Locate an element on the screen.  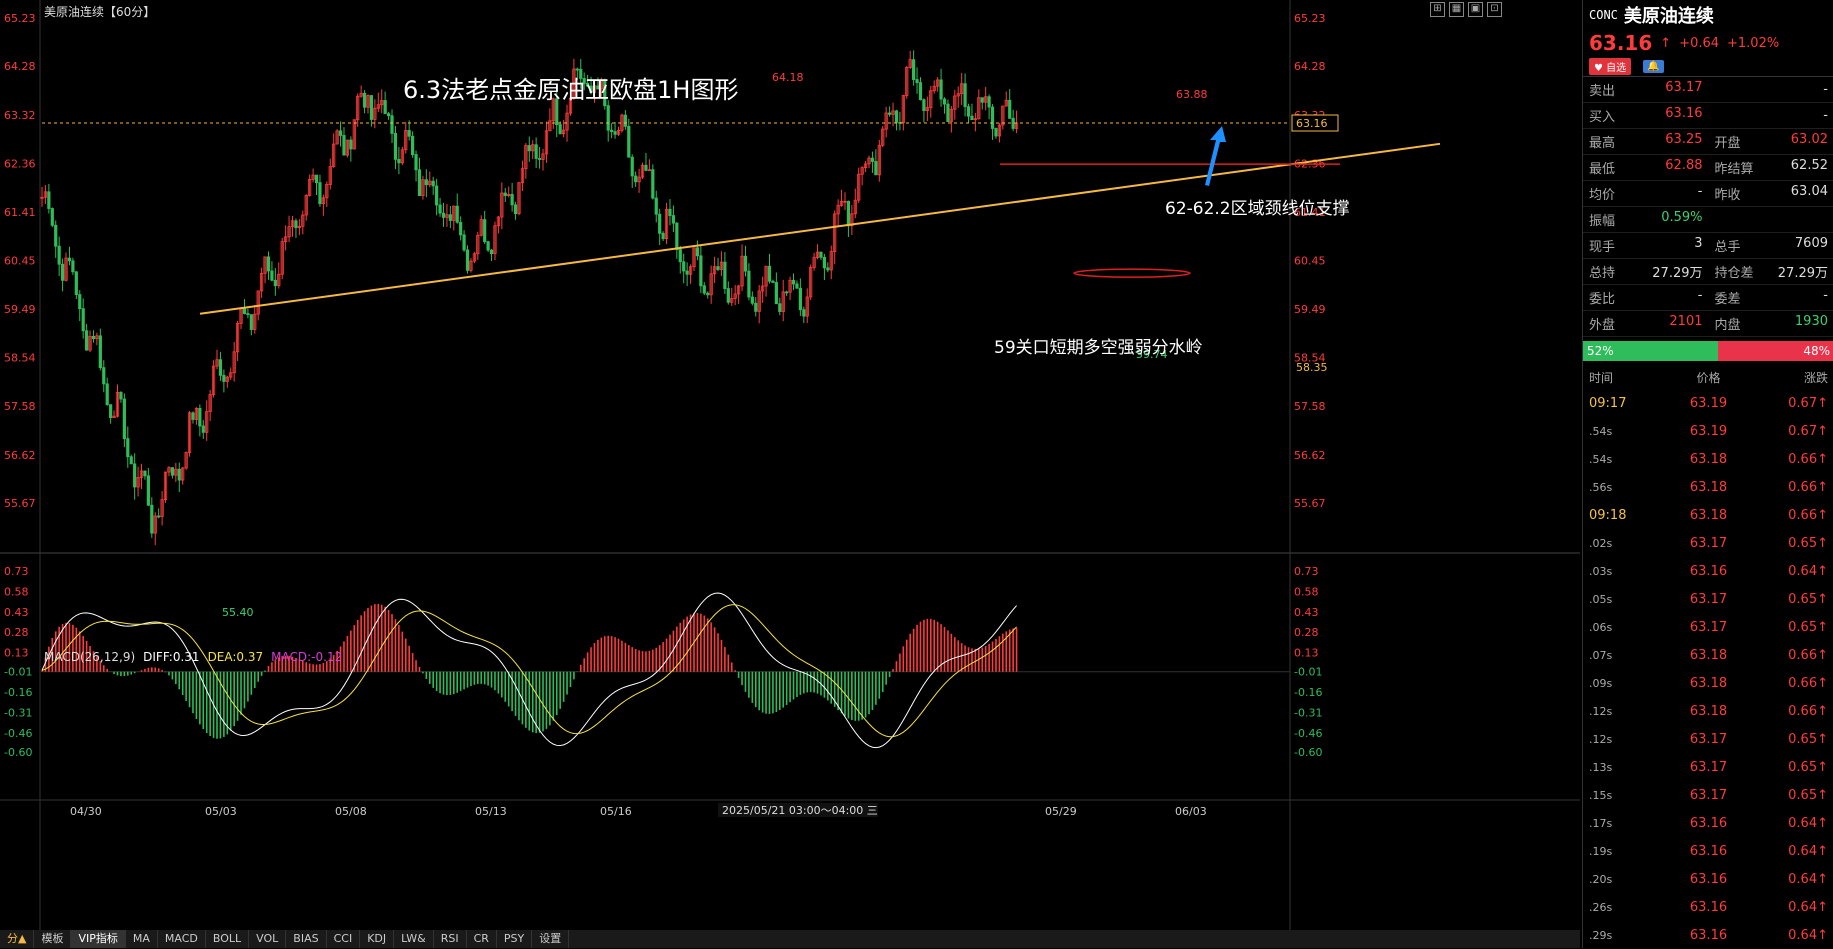
quote-stat-row: 最低62.88昨结算62.52 is located at coordinates (1708, 168).